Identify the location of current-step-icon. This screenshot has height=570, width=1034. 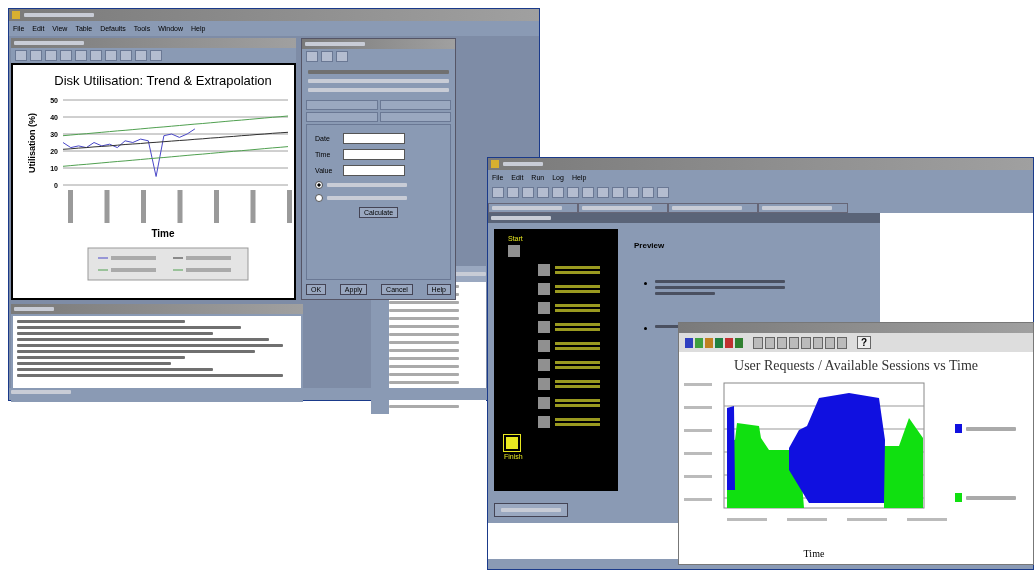
(512, 443).